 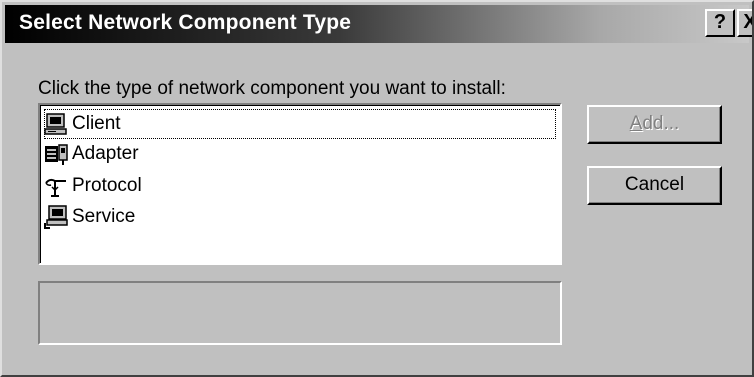 What do you see at coordinates (55, 124) in the screenshot?
I see `computer-icon` at bounding box center [55, 124].